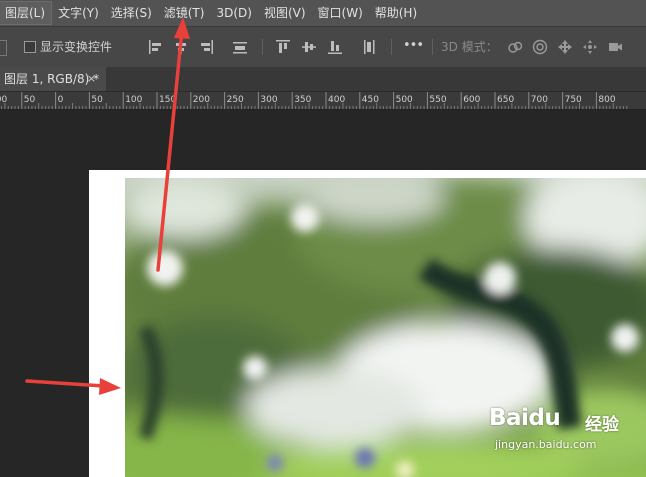  Describe the element at coordinates (413, 45) in the screenshot. I see `more-options-button: •••` at that location.